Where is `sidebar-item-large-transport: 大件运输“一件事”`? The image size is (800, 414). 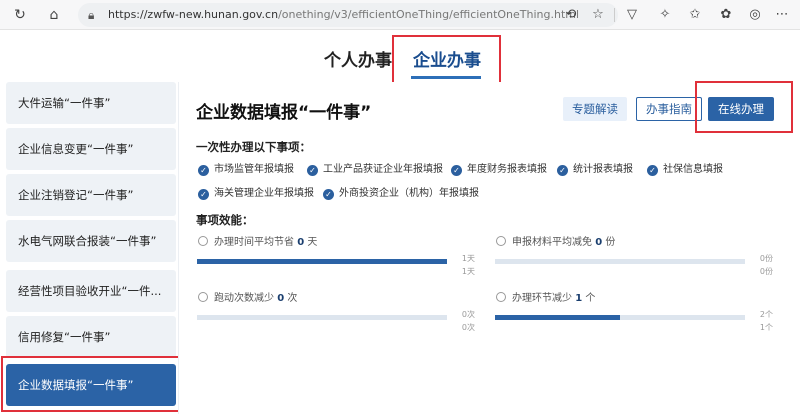 sidebar-item-large-transport: 大件运输“一件事” is located at coordinates (91, 103).